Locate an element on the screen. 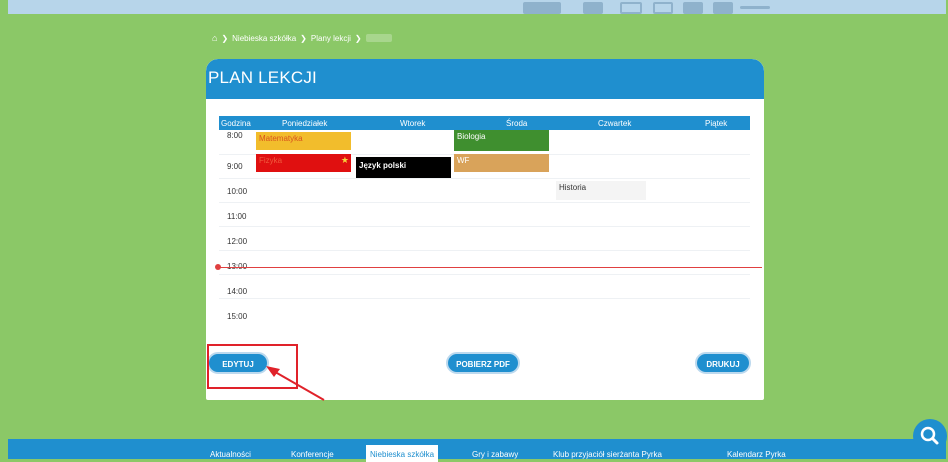 Image resolution: width=948 pixels, height=462 pixels. lesson-event-wf: WF is located at coordinates (501, 163).